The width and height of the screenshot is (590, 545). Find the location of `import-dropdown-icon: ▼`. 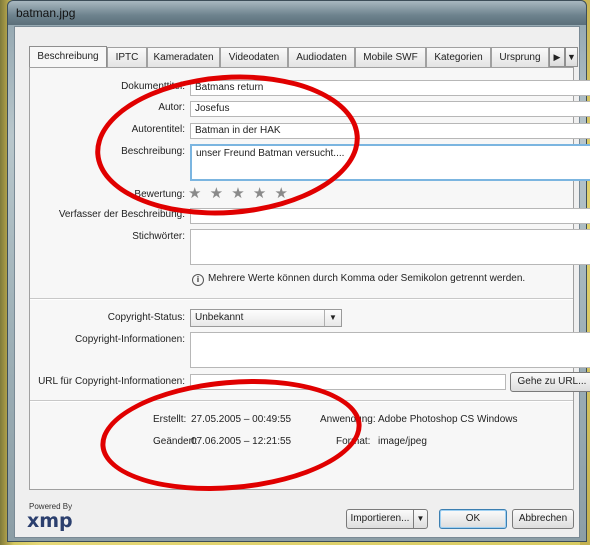

import-dropdown-icon: ▼ is located at coordinates (420, 519).